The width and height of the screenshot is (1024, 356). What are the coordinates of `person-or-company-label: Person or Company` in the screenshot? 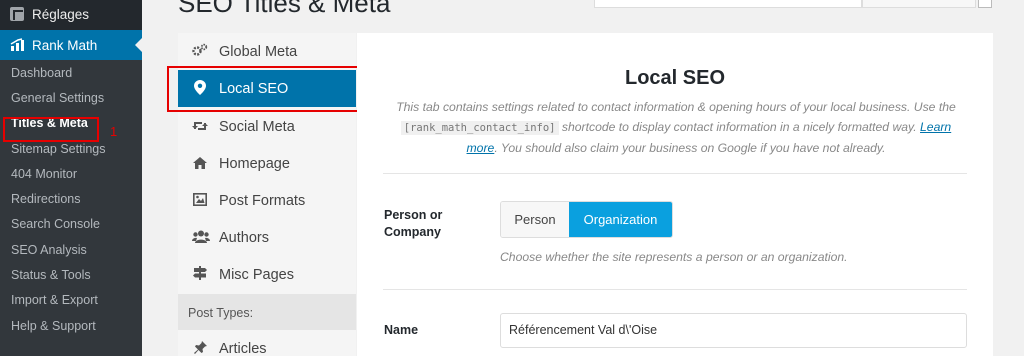 It's located at (413, 223).